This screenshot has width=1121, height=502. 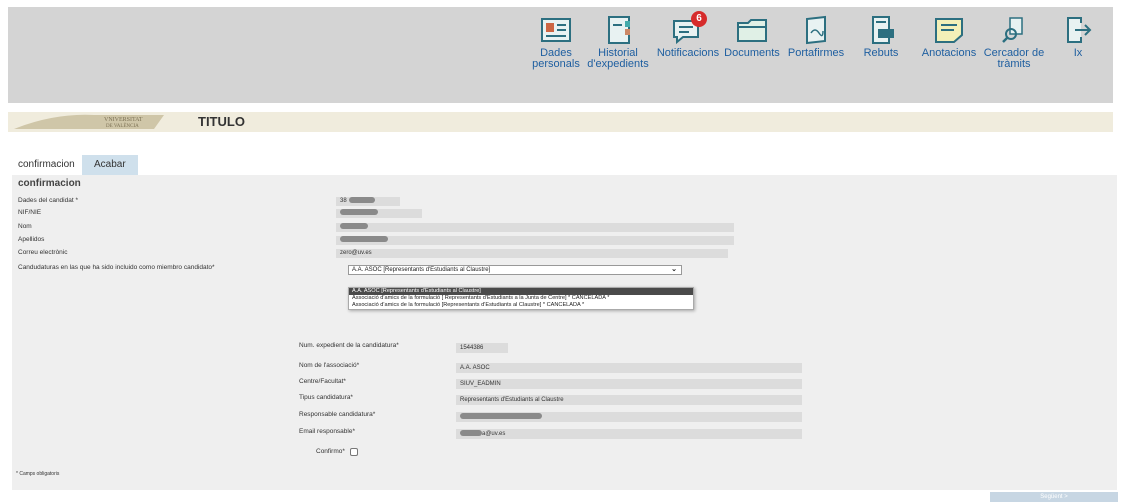 What do you see at coordinates (535, 227) in the screenshot?
I see `nom-field` at bounding box center [535, 227].